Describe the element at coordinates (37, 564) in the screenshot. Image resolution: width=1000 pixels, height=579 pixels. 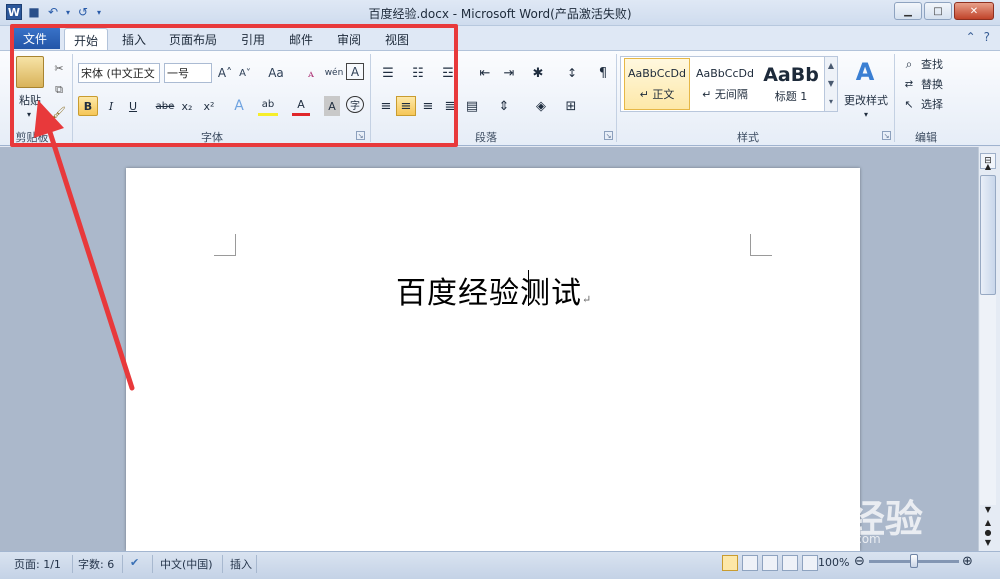
I see `page-count: 页面: 1/1` at that location.